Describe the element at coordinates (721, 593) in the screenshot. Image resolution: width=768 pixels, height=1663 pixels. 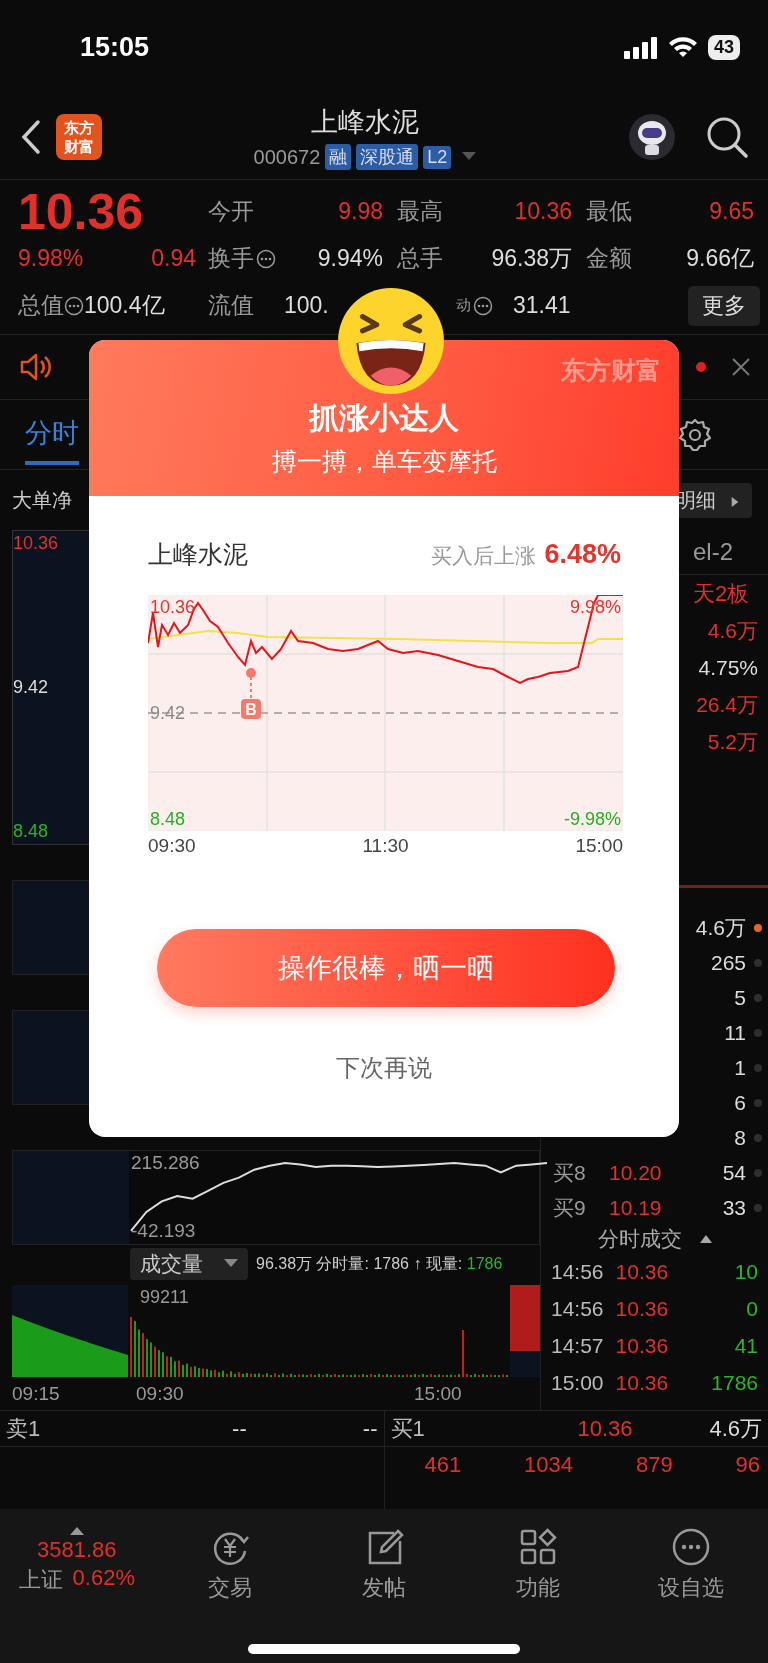
I see `data-value: 天2板` at that location.